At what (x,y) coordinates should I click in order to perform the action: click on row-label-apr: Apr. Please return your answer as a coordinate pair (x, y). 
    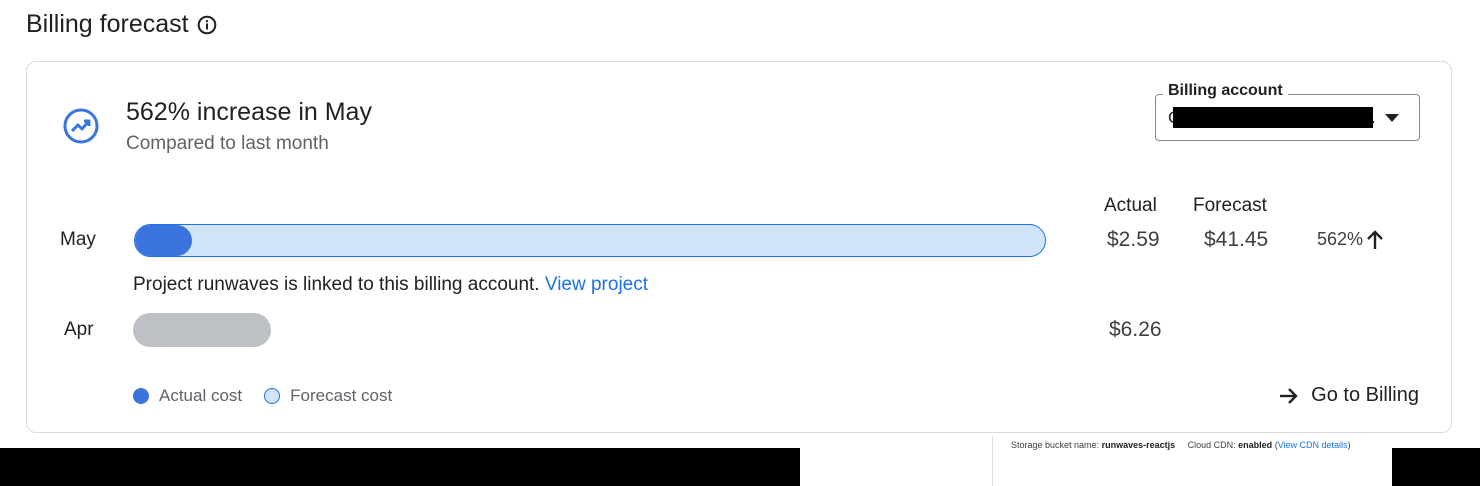
    Looking at the image, I should click on (79, 329).